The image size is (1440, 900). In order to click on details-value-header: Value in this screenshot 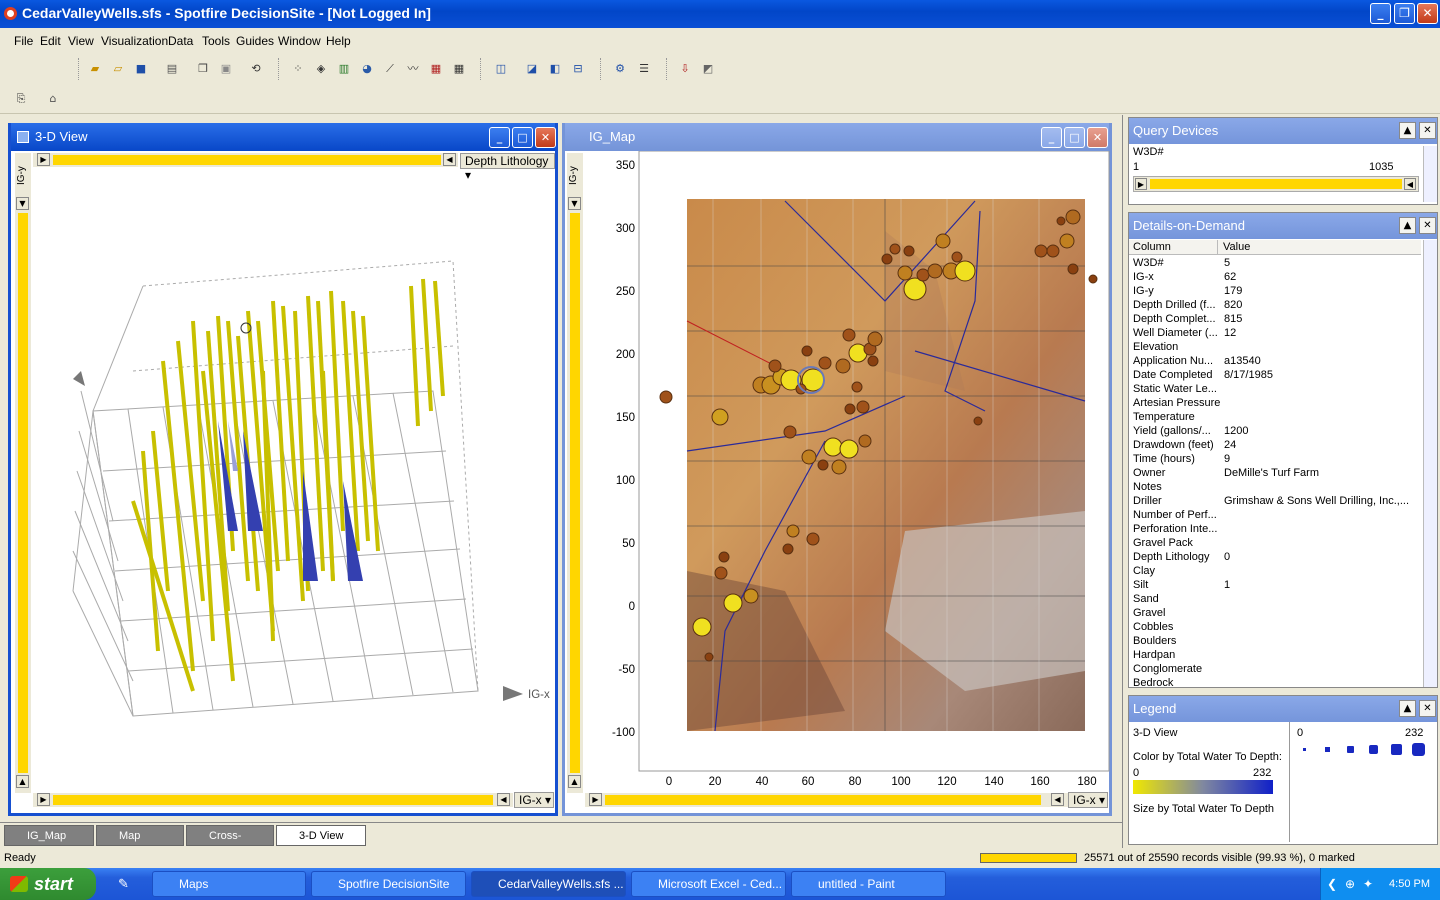, I will do `click(1236, 247)`.